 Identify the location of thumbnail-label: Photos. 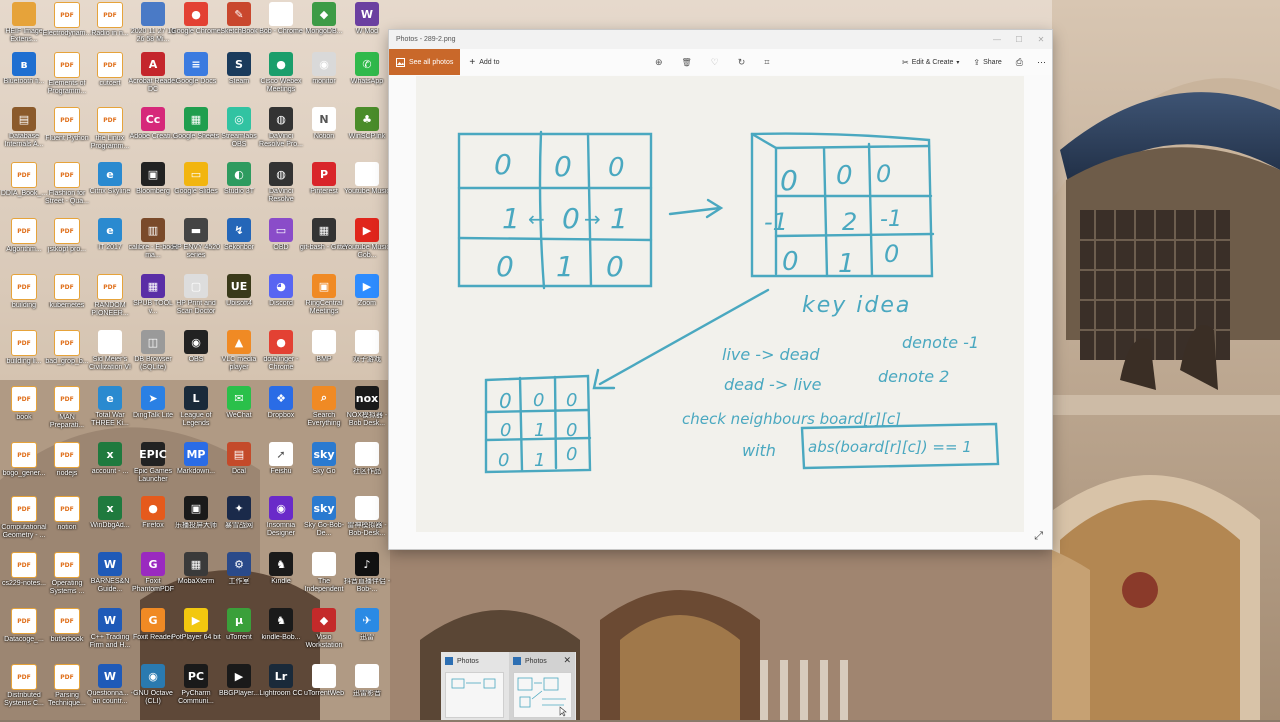
(536, 661).